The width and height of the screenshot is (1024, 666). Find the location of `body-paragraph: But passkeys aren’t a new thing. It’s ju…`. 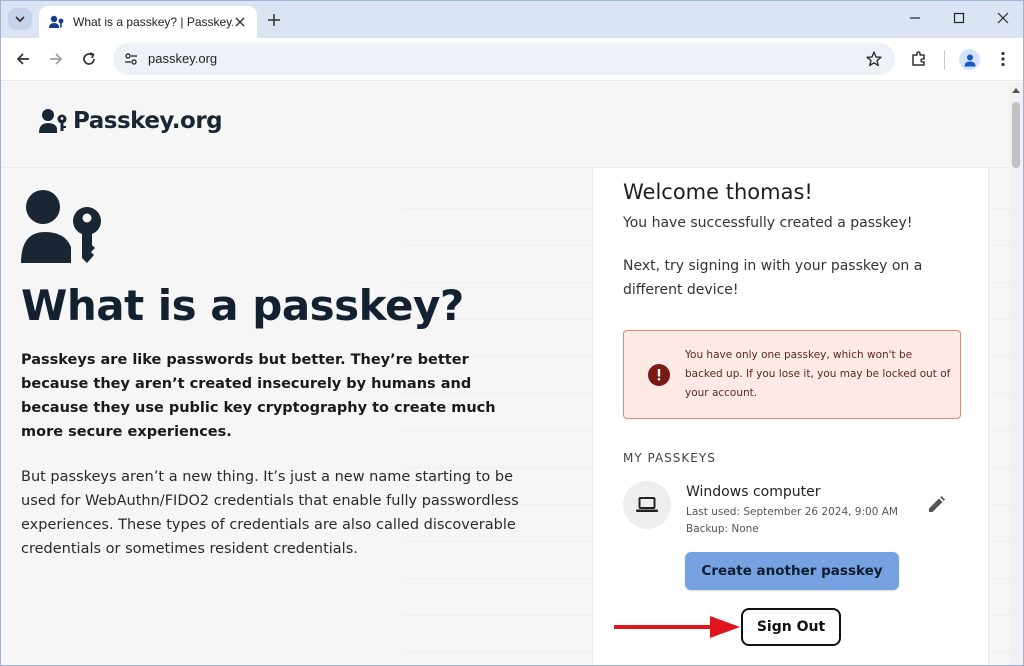

body-paragraph: But passkeys aren’t a new thing. It’s ju… is located at coordinates (270, 513).